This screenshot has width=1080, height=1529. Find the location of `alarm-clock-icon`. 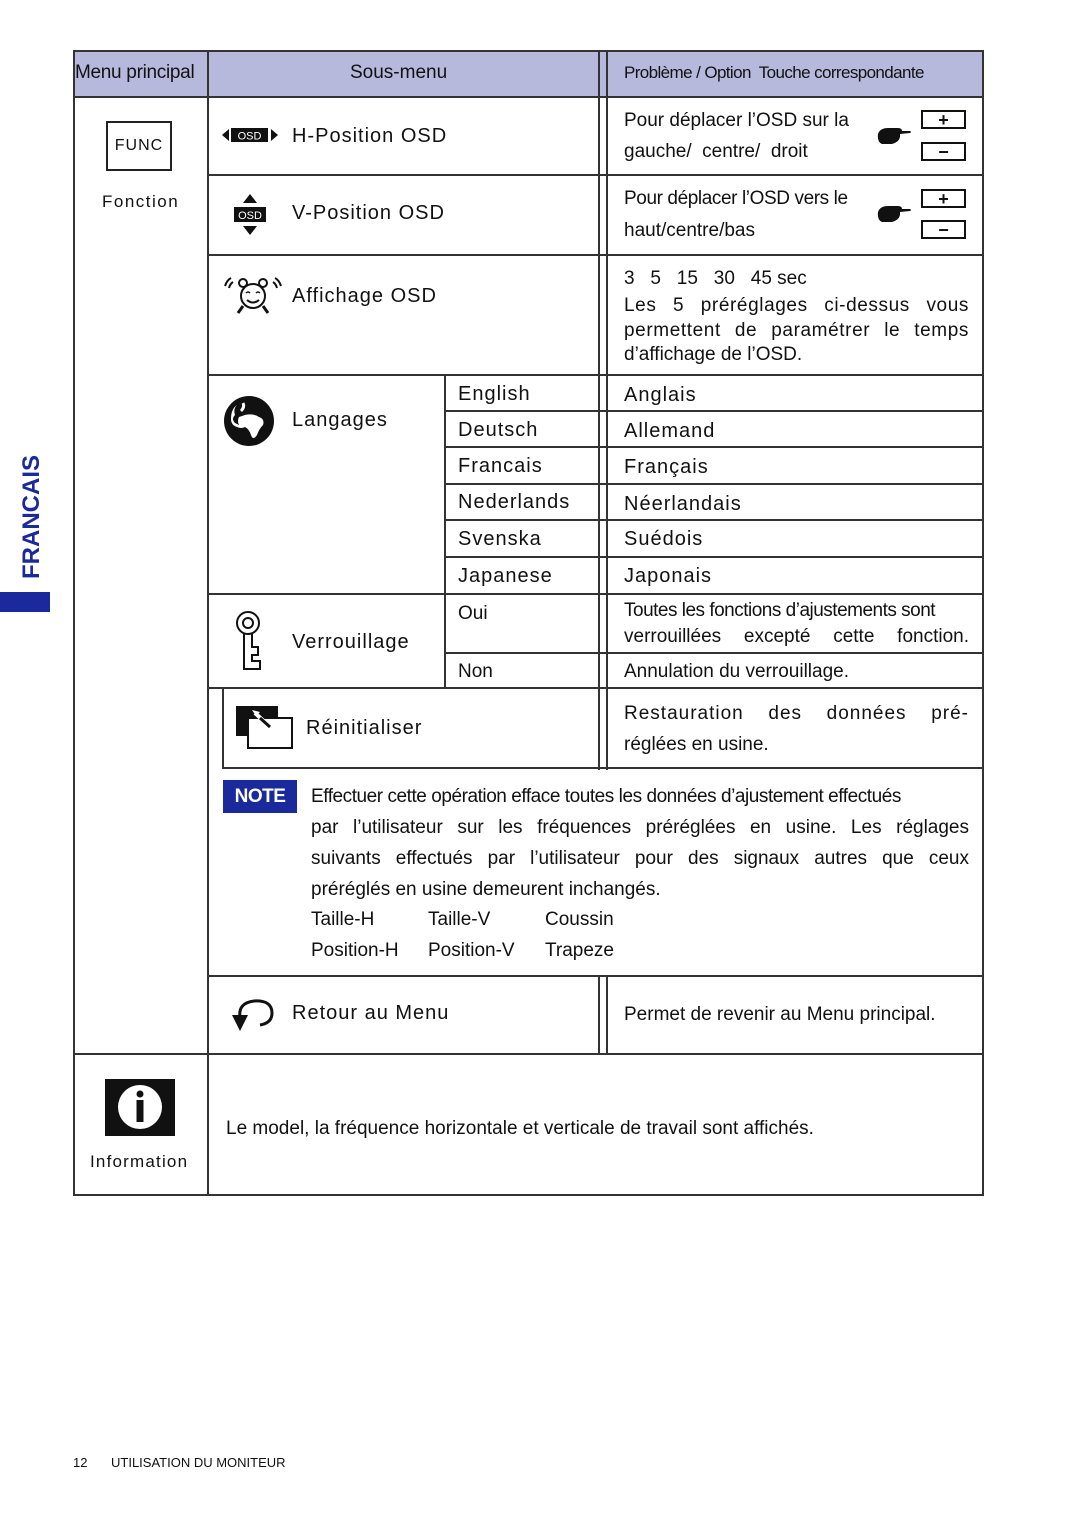

alarm-clock-icon is located at coordinates (253, 295).